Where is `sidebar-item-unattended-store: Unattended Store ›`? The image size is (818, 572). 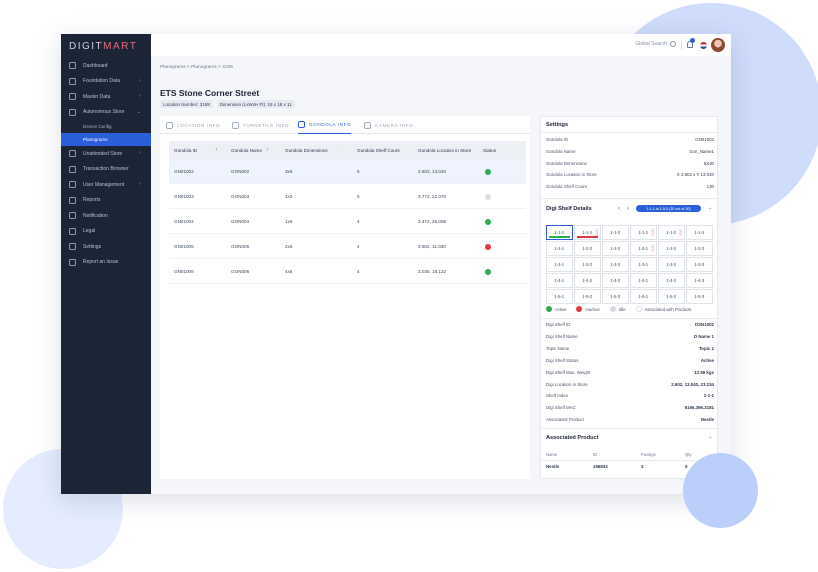
sidebar-item-unattended-store: Unattended Store › is located at coordinates (106, 154).